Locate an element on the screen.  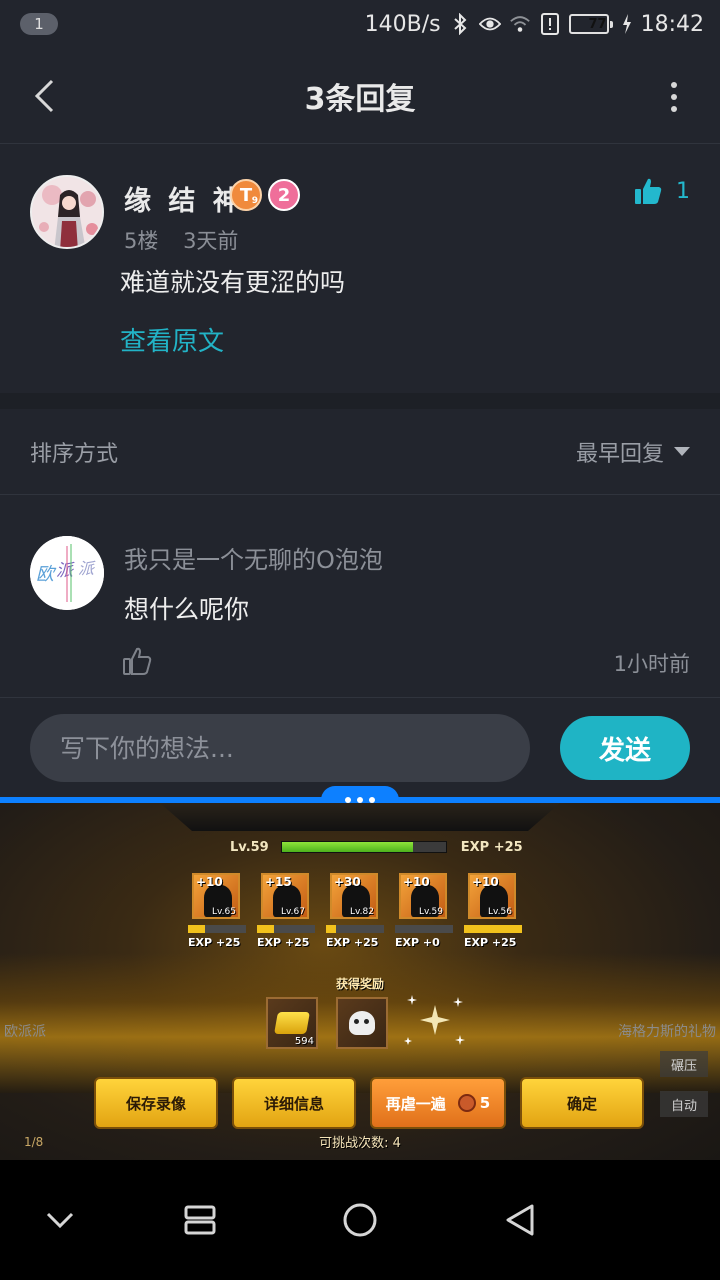
save-replay-button: 保存录像 is located at coordinates (156, 1103).